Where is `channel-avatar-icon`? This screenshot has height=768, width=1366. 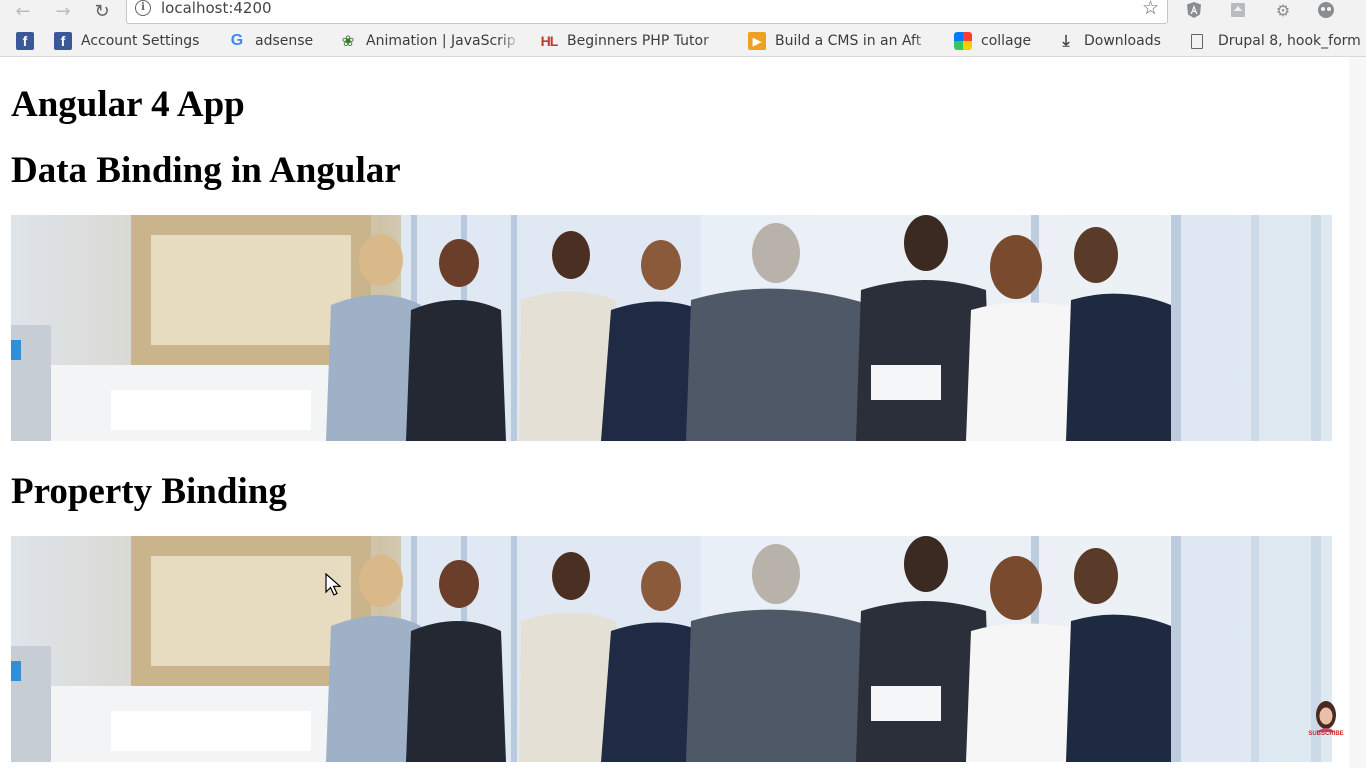 channel-avatar-icon is located at coordinates (1326, 716).